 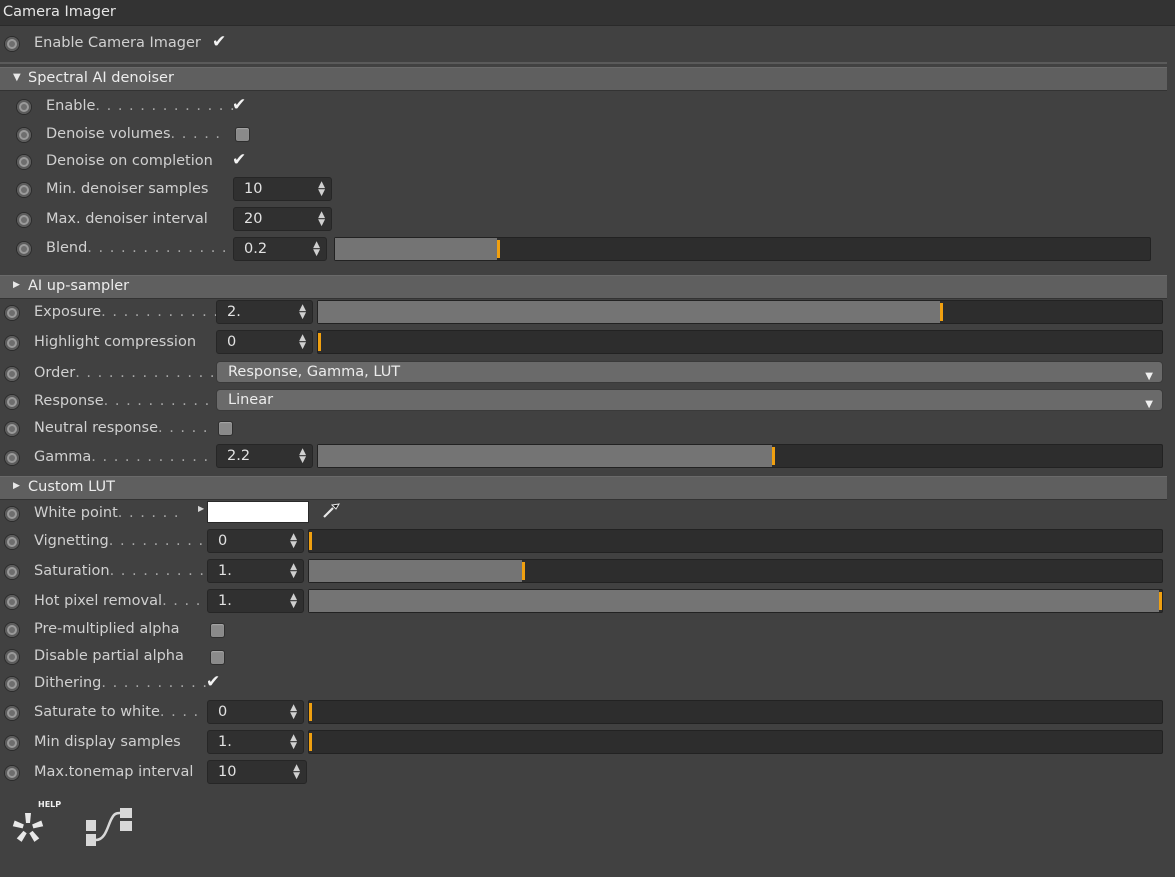 What do you see at coordinates (735, 541) in the screenshot?
I see `vignetting-slider` at bounding box center [735, 541].